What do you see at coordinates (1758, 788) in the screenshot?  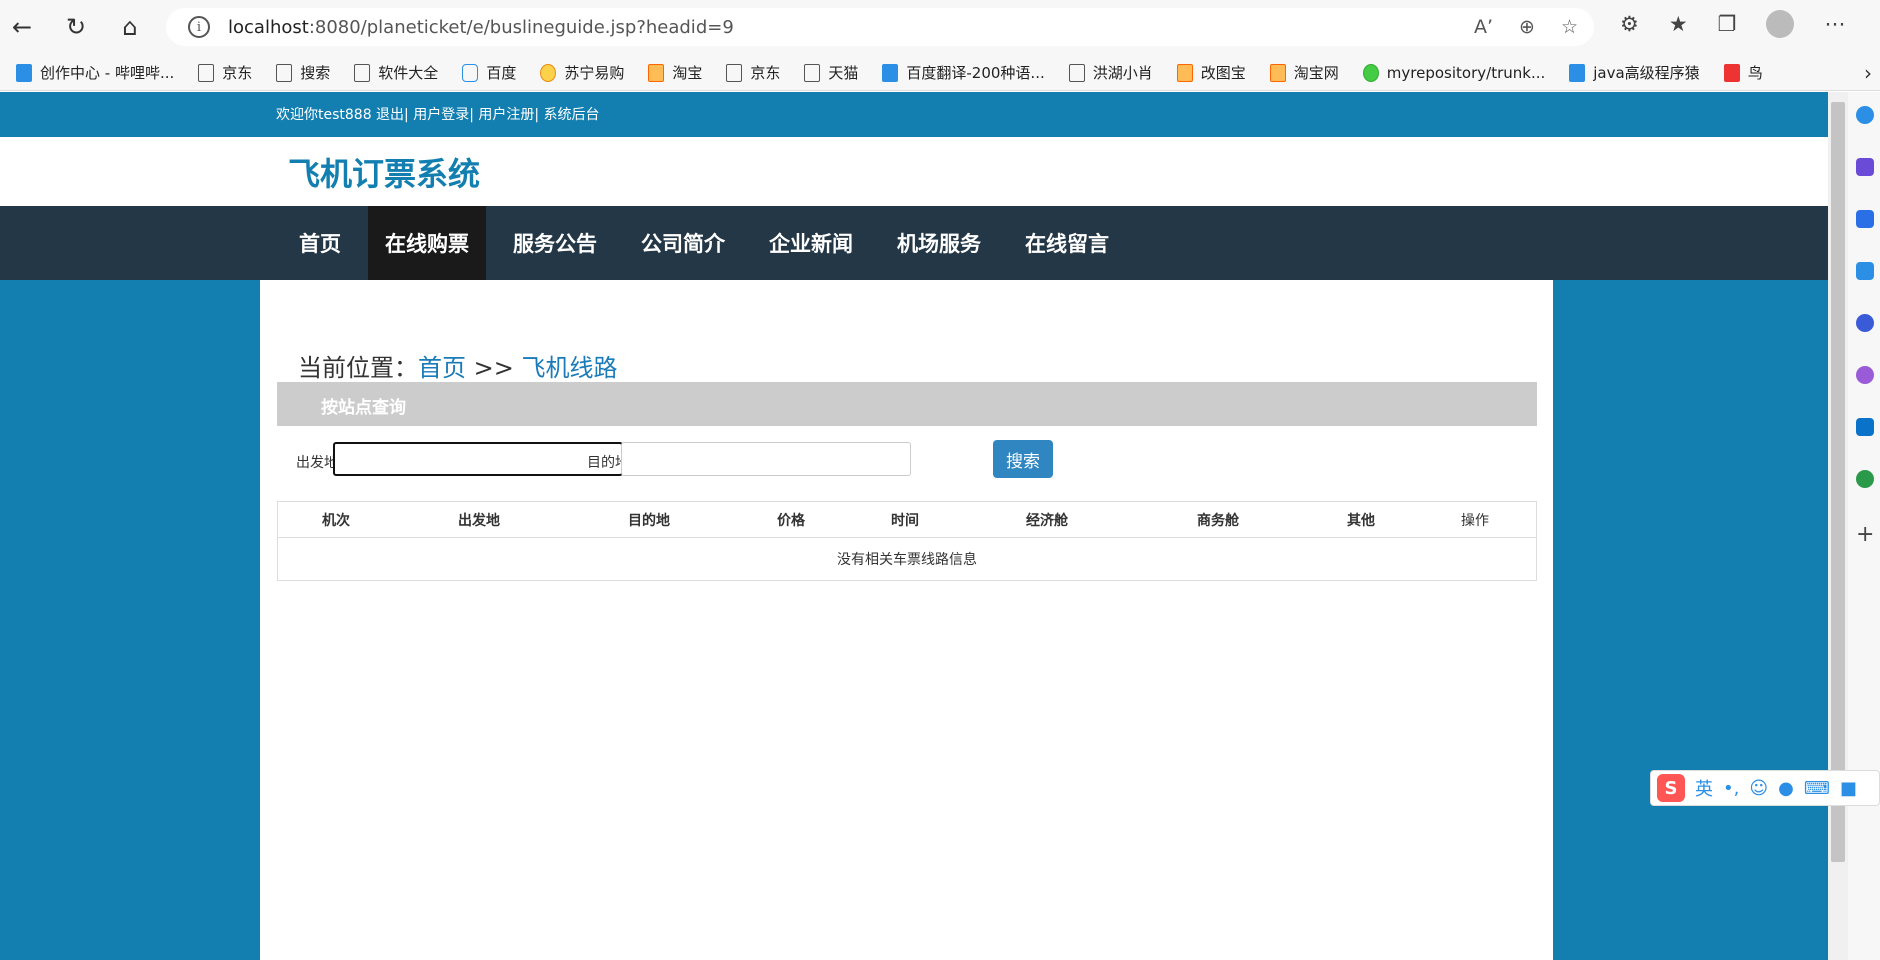 I see `emoji-icon: ☺` at bounding box center [1758, 788].